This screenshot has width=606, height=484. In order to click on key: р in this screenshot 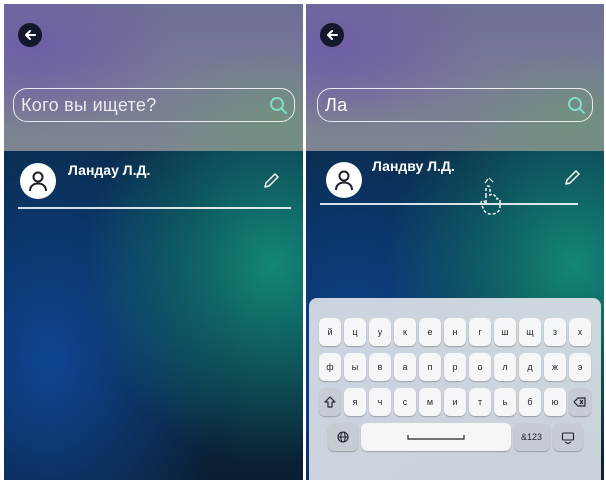, I will do `click(455, 367)`.